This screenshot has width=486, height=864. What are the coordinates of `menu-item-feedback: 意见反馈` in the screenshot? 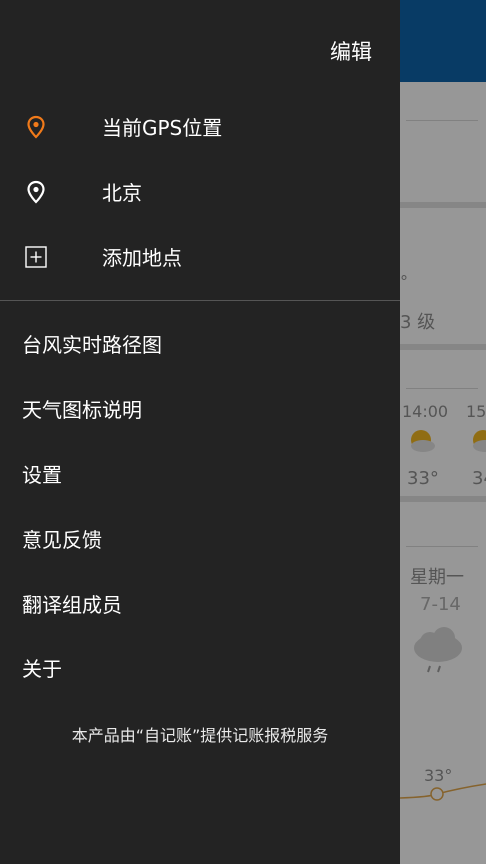 It's located at (200, 539).